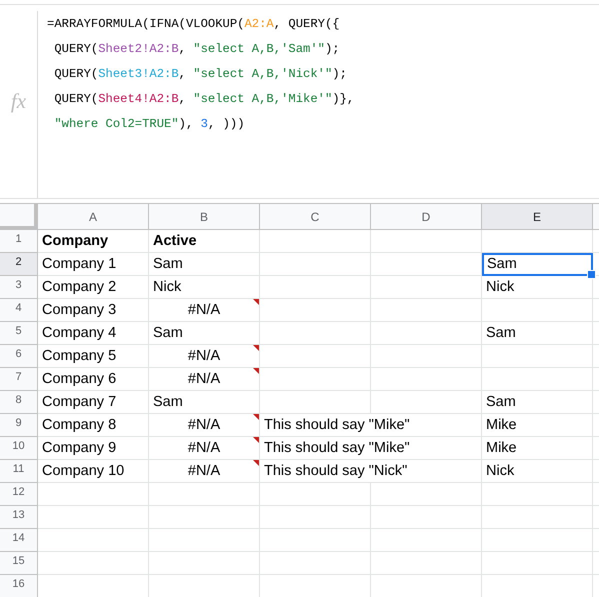 Image resolution: width=599 pixels, height=597 pixels. What do you see at coordinates (426, 217) in the screenshot?
I see `column-header: D` at bounding box center [426, 217].